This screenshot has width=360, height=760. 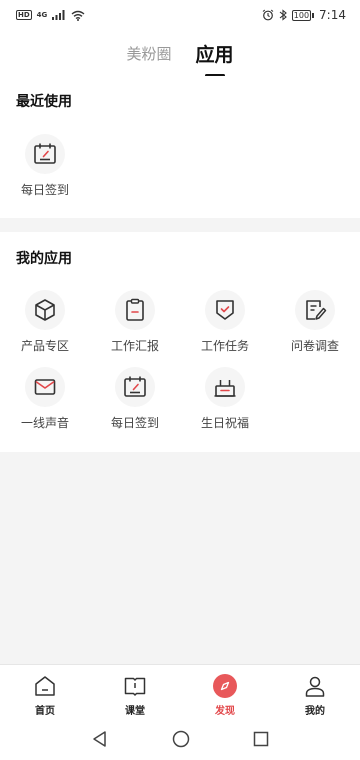 I want to click on home-circle-icon, so click(x=181, y=739).